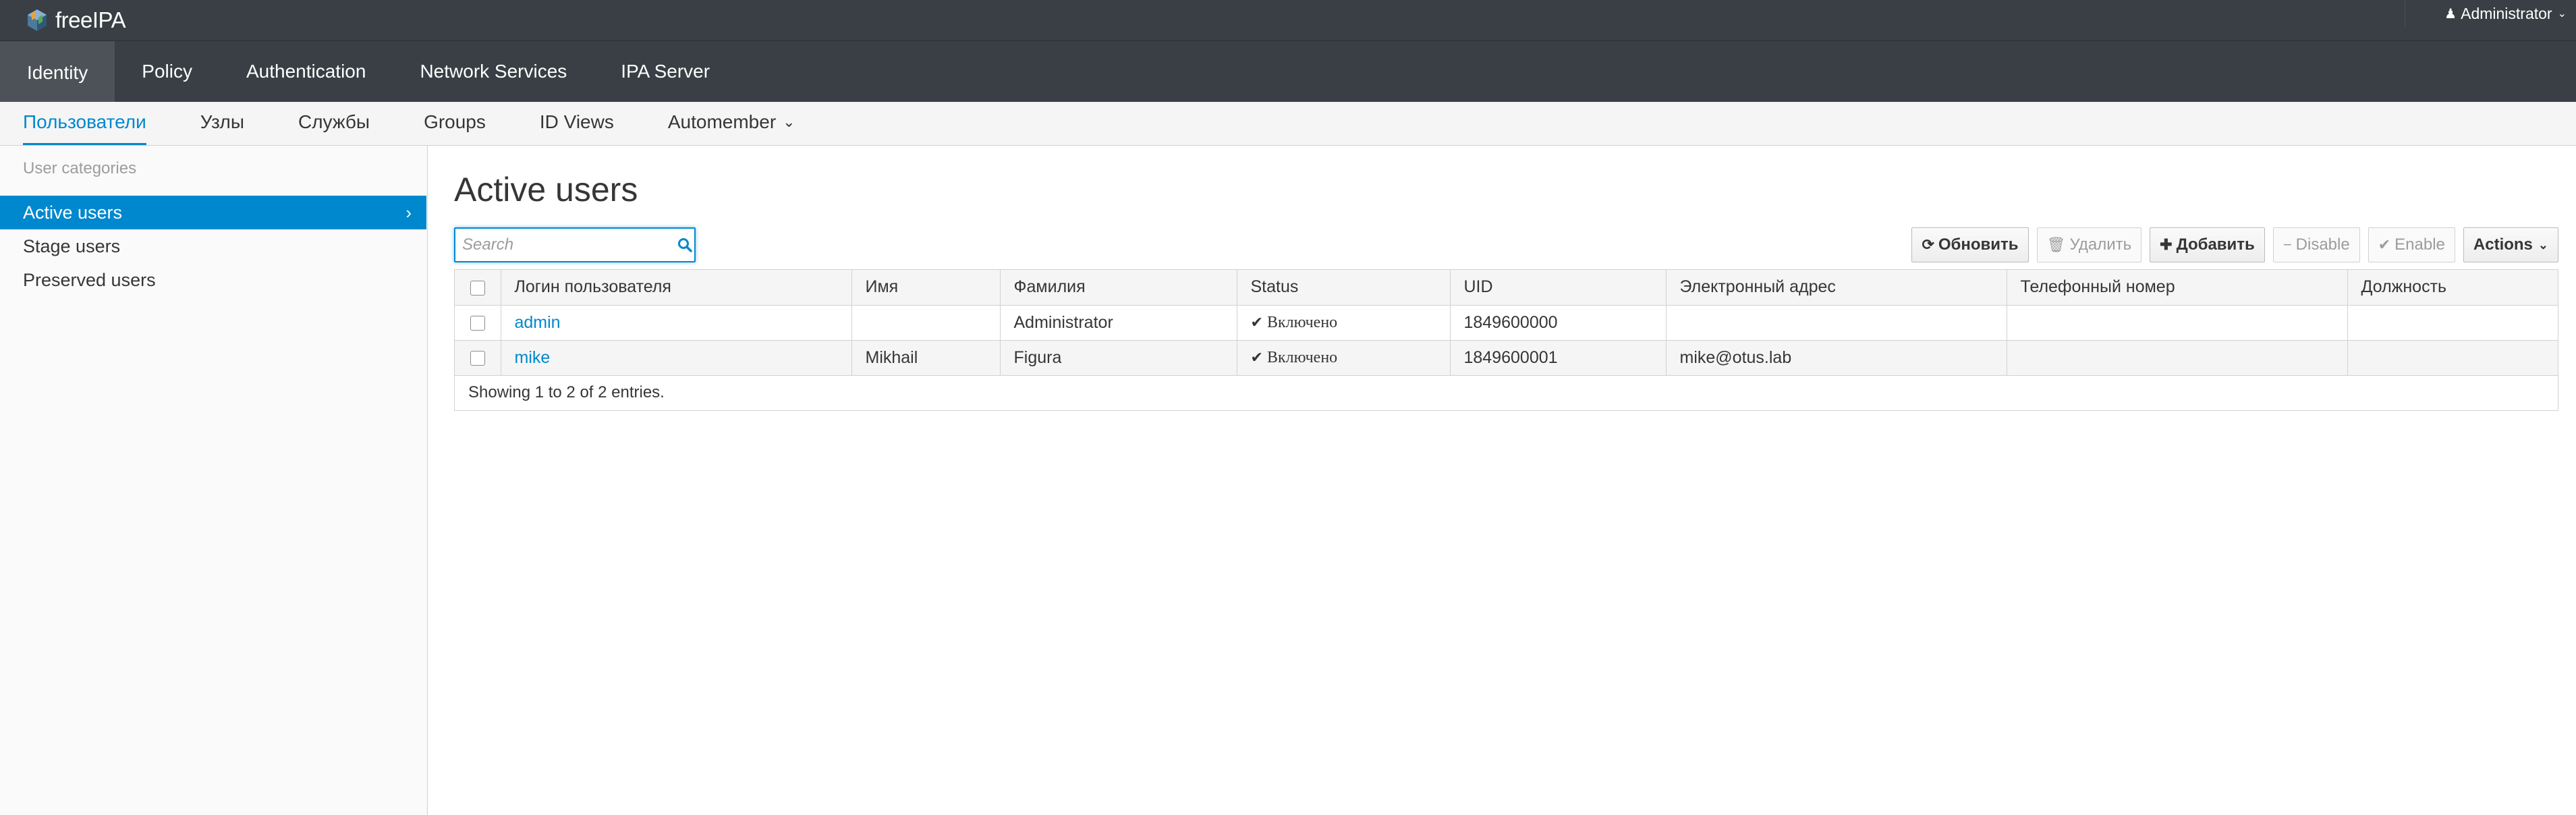 This screenshot has height=815, width=2576. I want to click on brand: freeIPA, so click(76, 20).